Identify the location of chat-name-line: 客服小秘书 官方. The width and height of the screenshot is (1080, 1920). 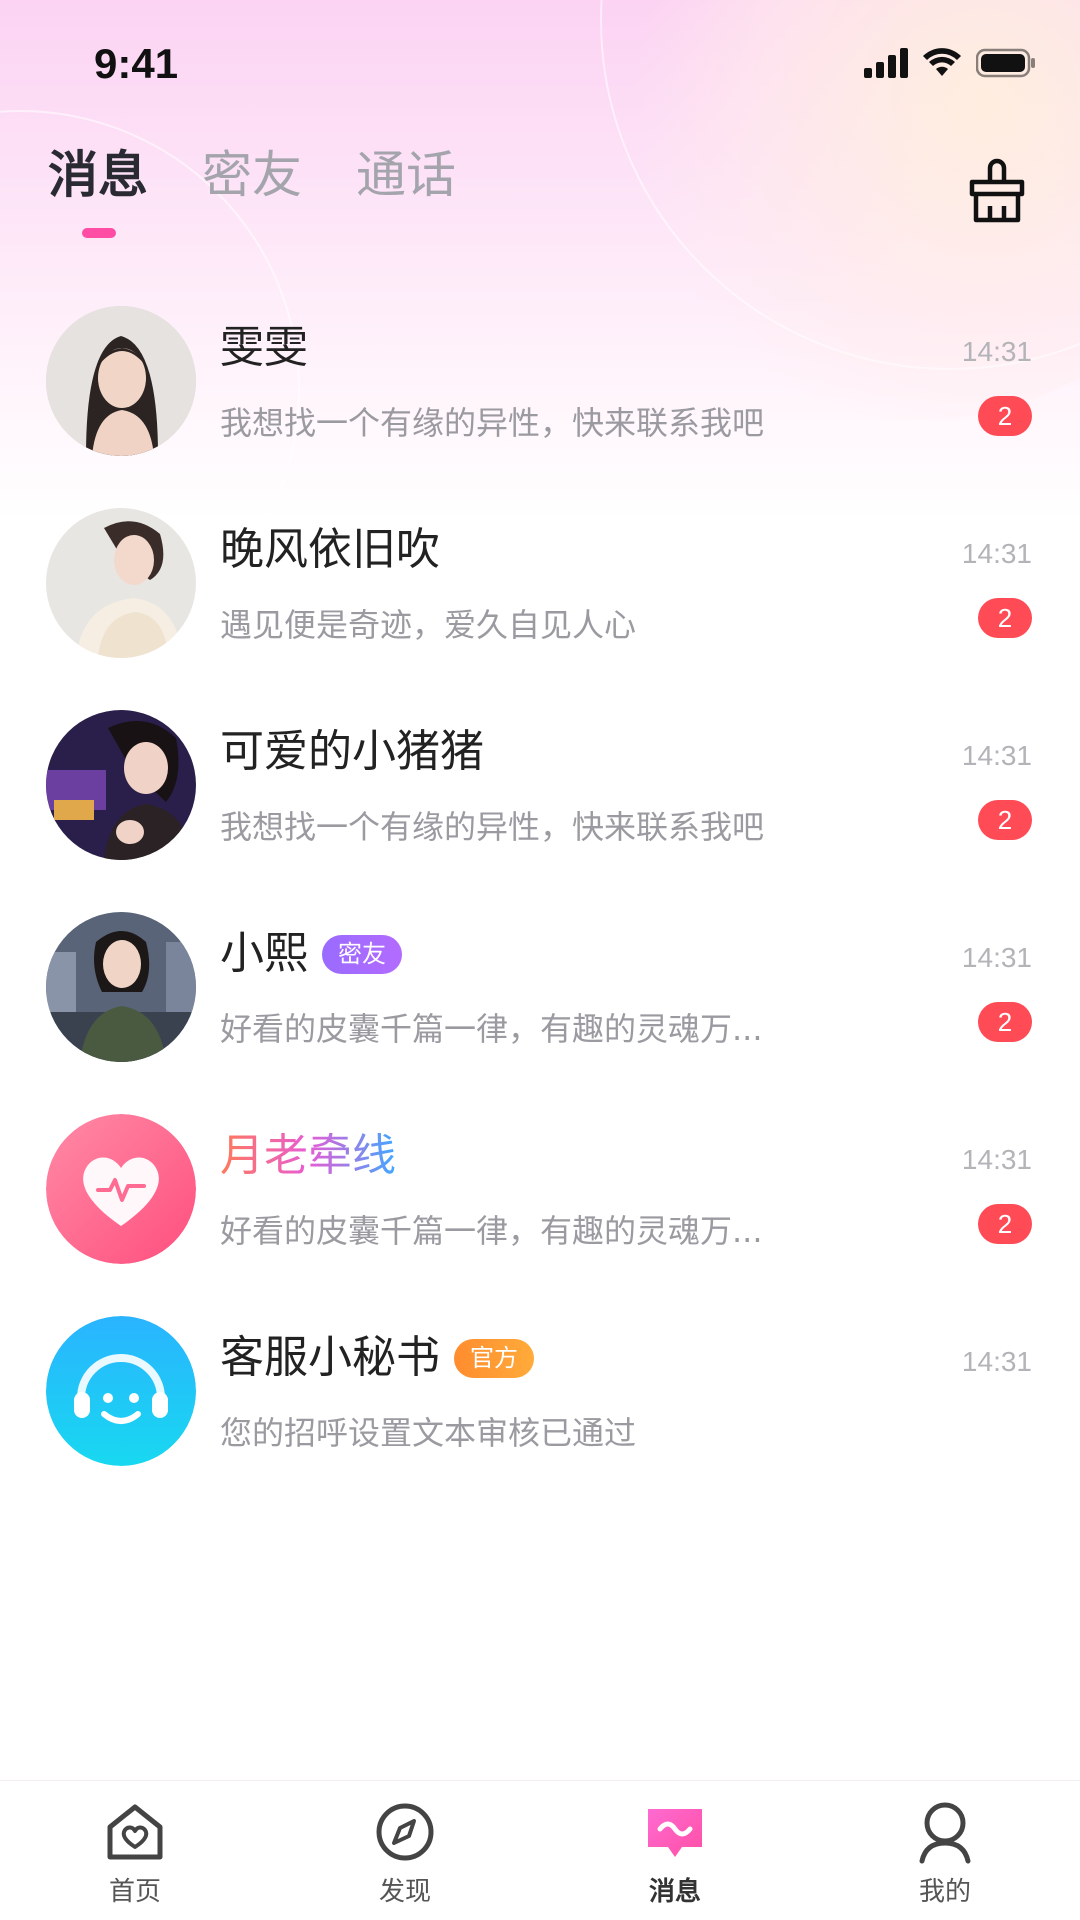
(377, 1357).